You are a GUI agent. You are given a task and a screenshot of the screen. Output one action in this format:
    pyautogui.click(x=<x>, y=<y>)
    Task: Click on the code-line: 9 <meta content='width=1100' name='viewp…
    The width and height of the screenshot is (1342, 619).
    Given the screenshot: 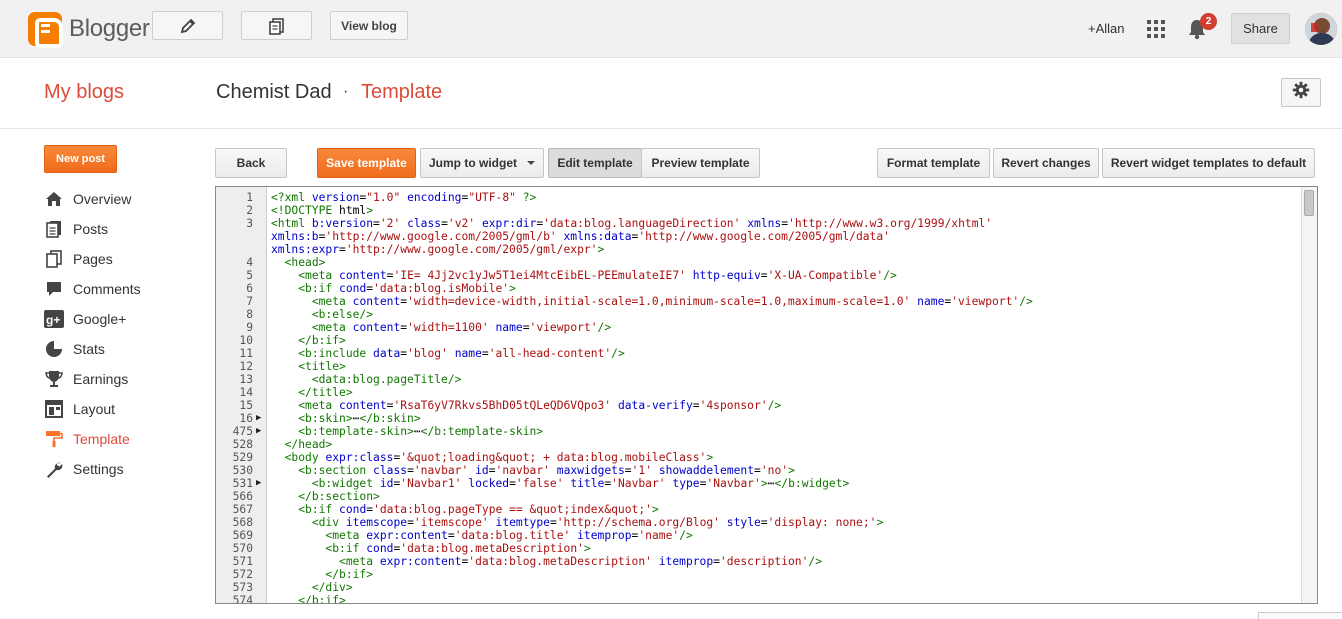 What is the action you would take?
    pyautogui.click(x=759, y=327)
    